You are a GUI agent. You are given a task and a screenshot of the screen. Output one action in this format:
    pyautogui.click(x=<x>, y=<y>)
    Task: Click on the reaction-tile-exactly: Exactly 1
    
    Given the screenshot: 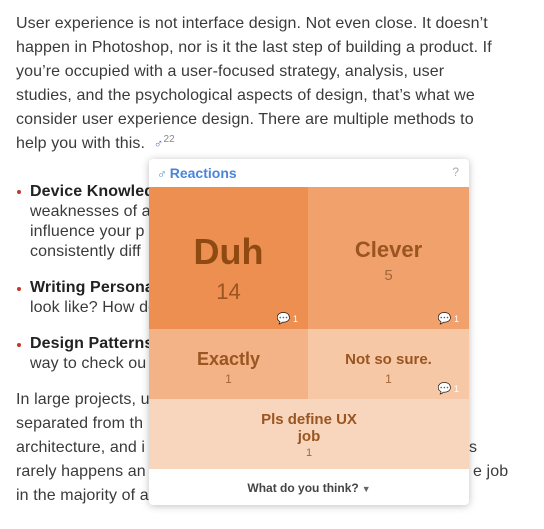 What is the action you would take?
    pyautogui.click(x=228, y=364)
    